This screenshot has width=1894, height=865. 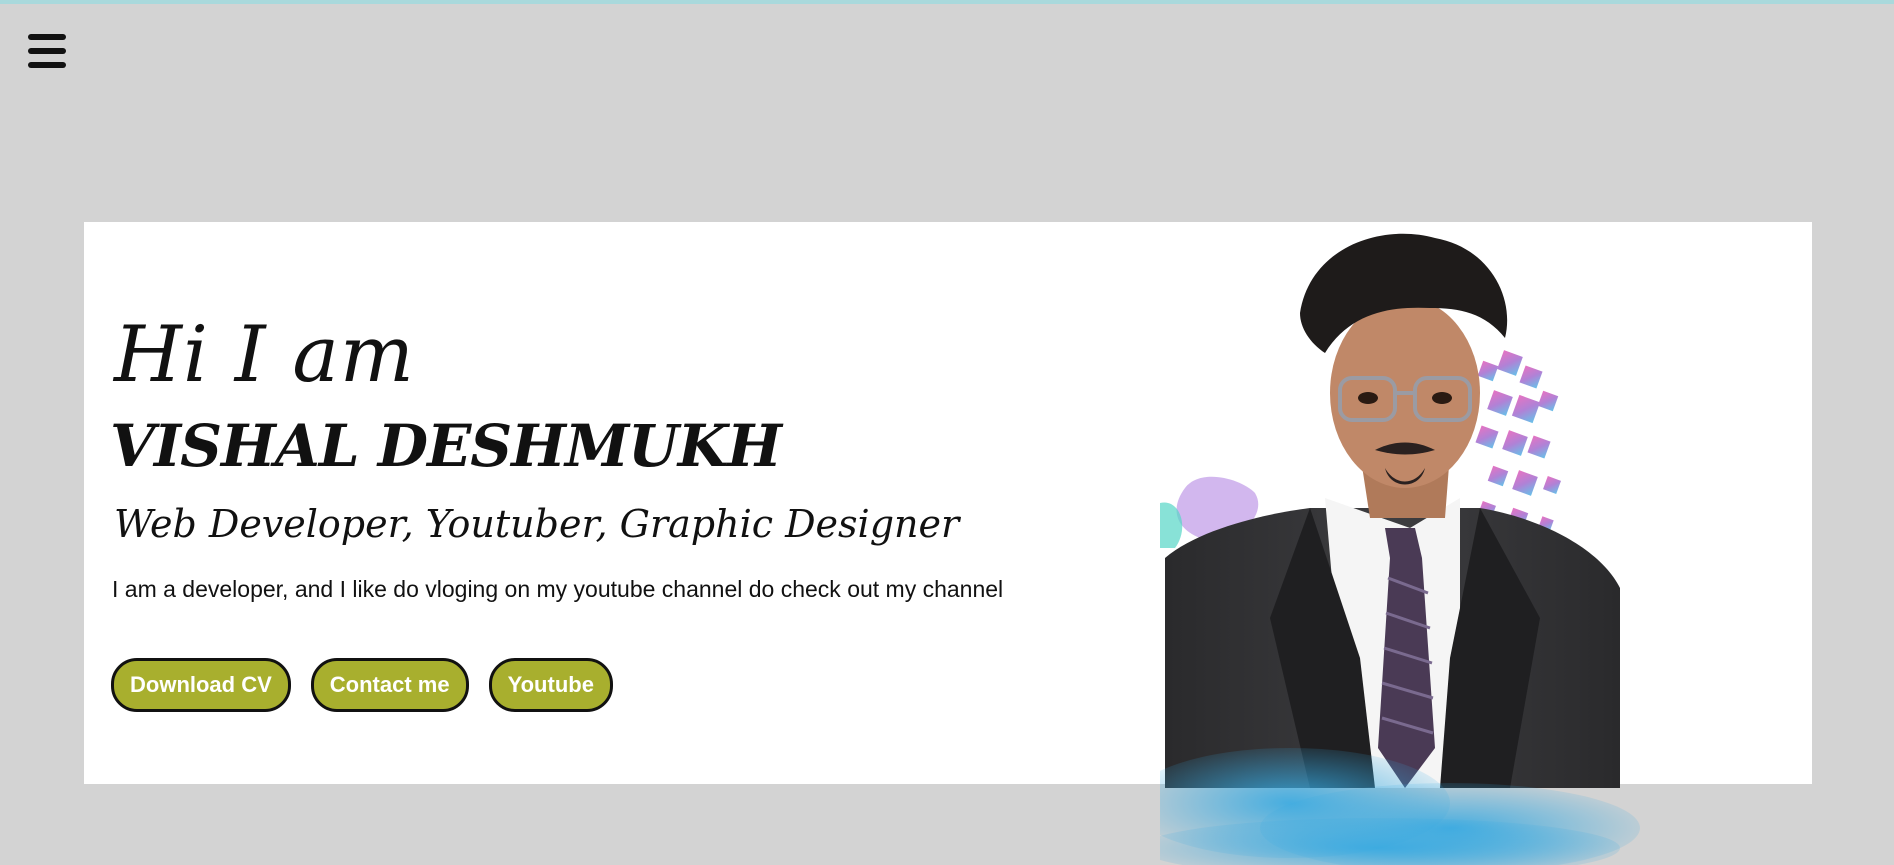 I want to click on action-buttons: Download CV Contact me Youtube, so click(x=362, y=685).